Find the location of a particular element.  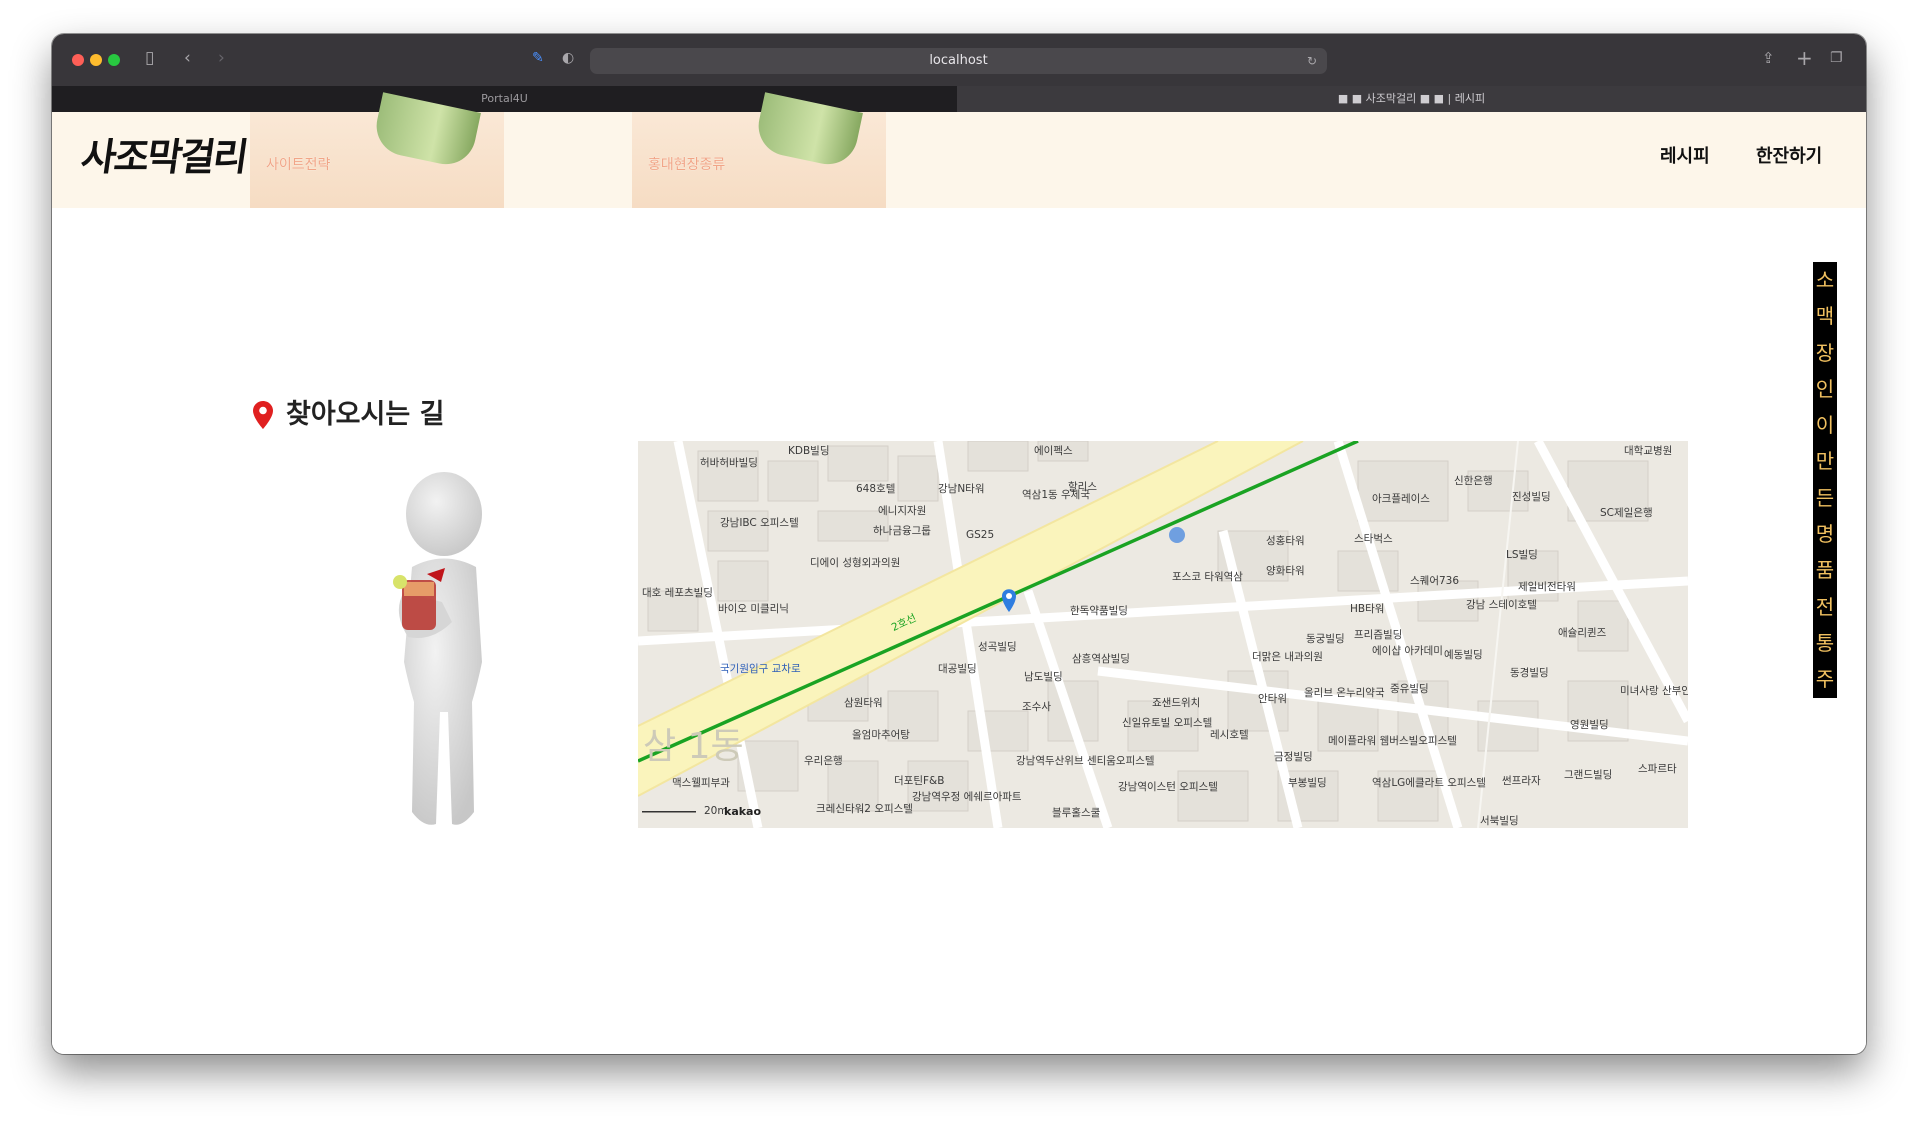

map-label: KDB빌딩 is located at coordinates (809, 451).